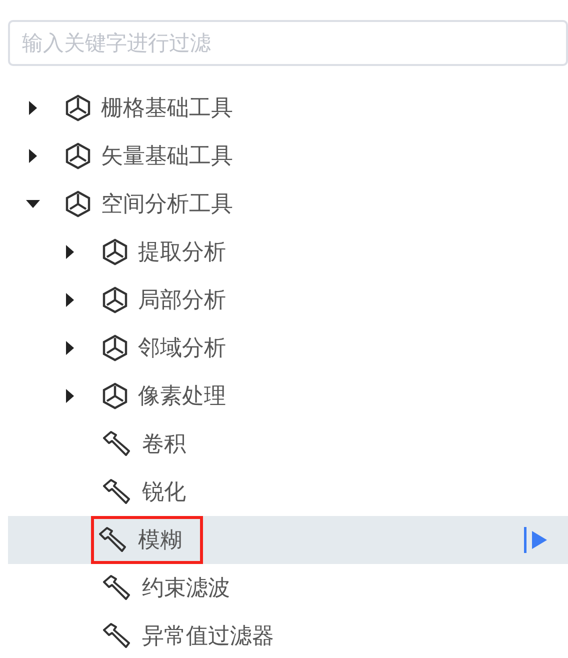 The image size is (568, 658). What do you see at coordinates (288, 204) in the screenshot?
I see `tree-row: 空间分析工具` at bounding box center [288, 204].